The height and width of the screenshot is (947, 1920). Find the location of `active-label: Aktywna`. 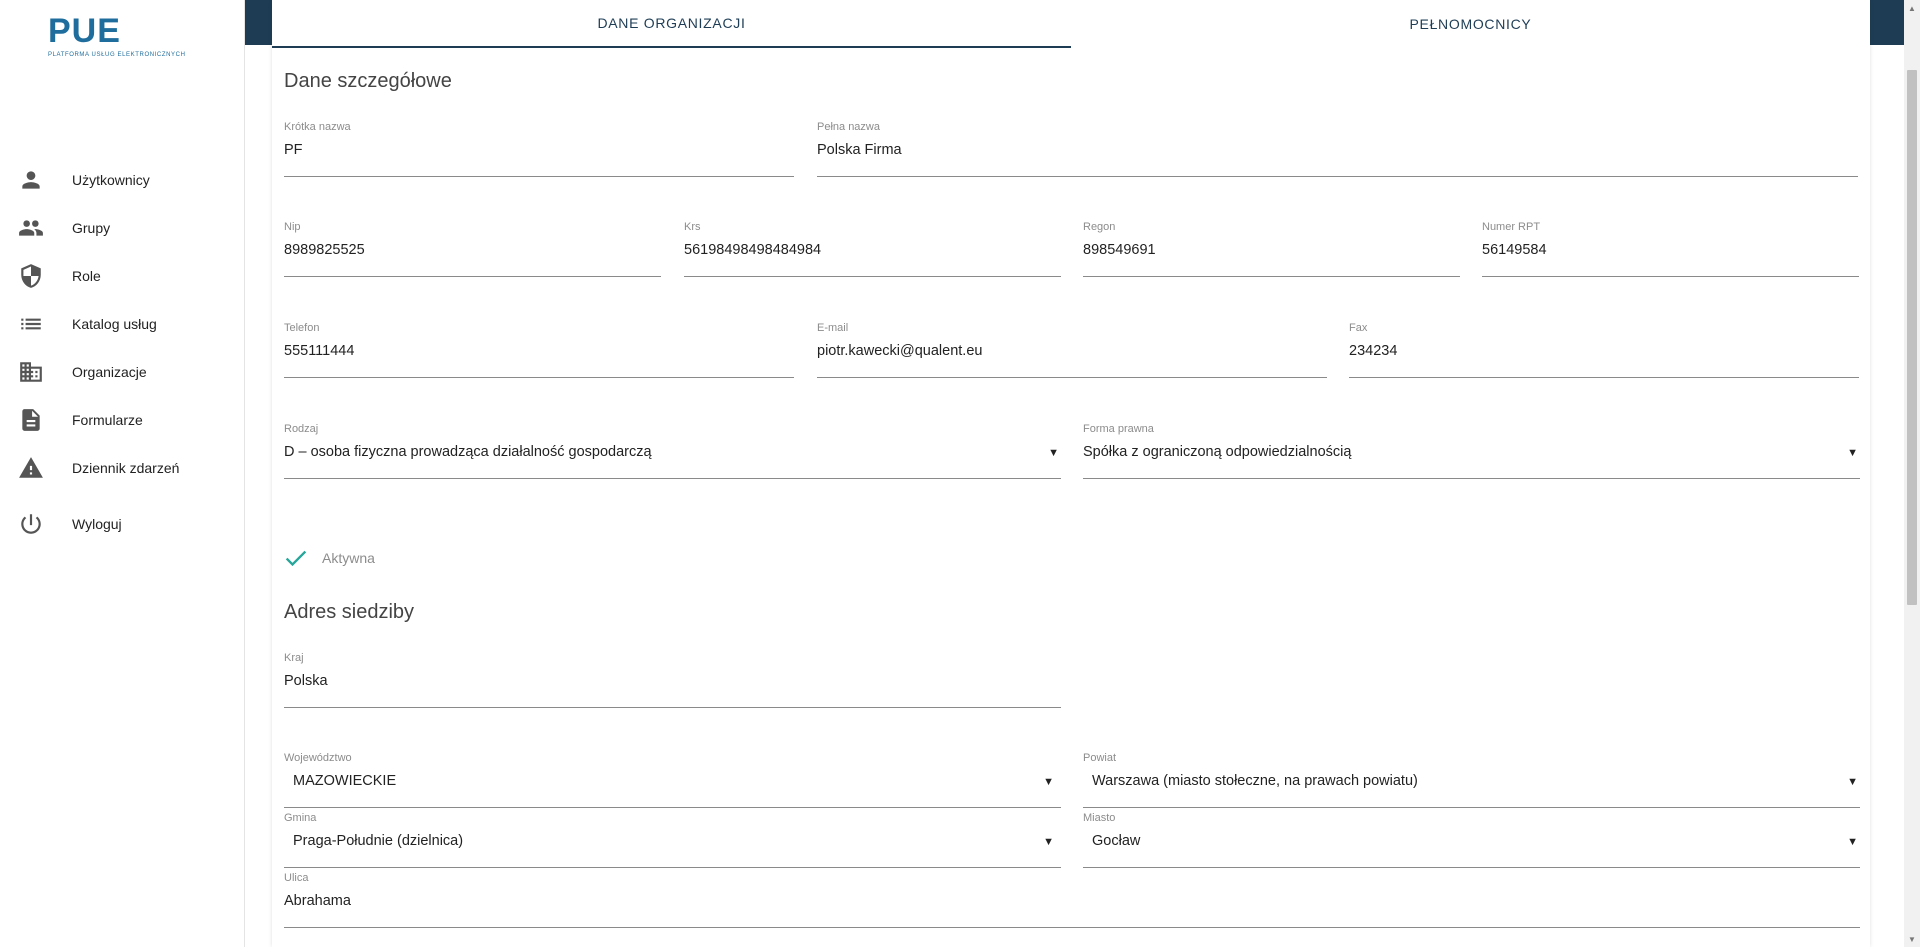

active-label: Aktywna is located at coordinates (348, 558).